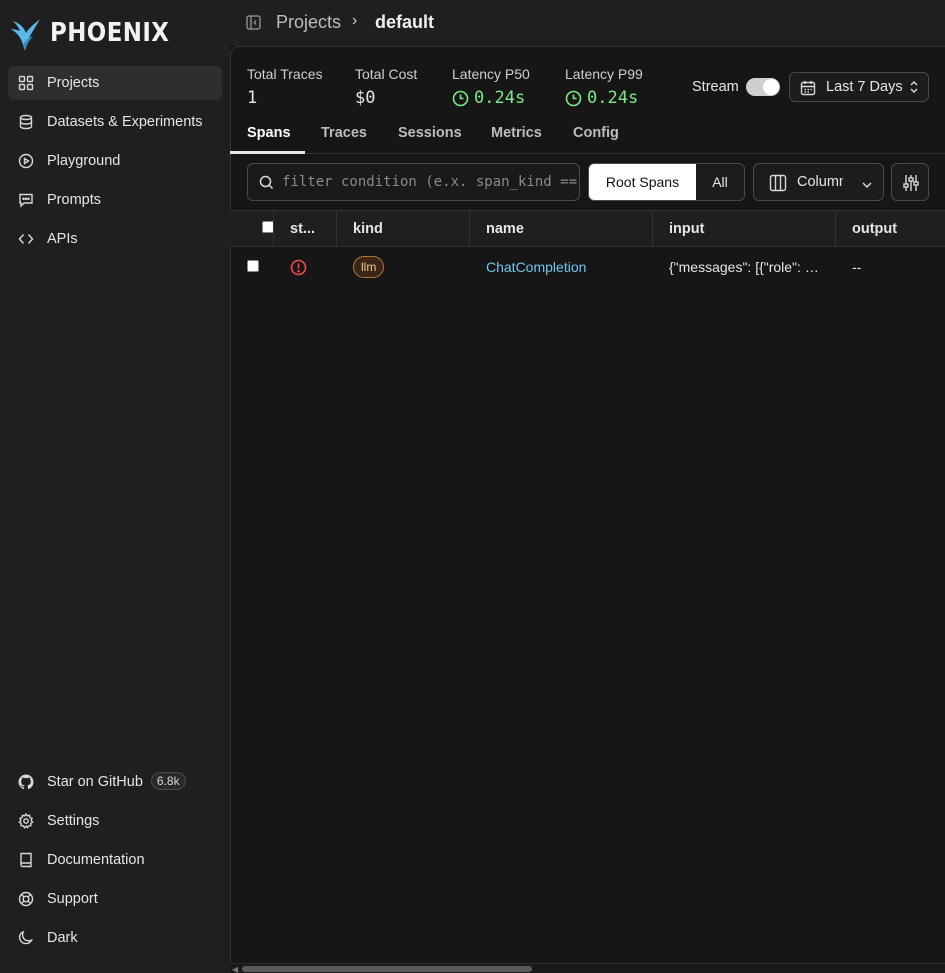  What do you see at coordinates (715, 87) in the screenshot?
I see `stream-label: Stream` at bounding box center [715, 87].